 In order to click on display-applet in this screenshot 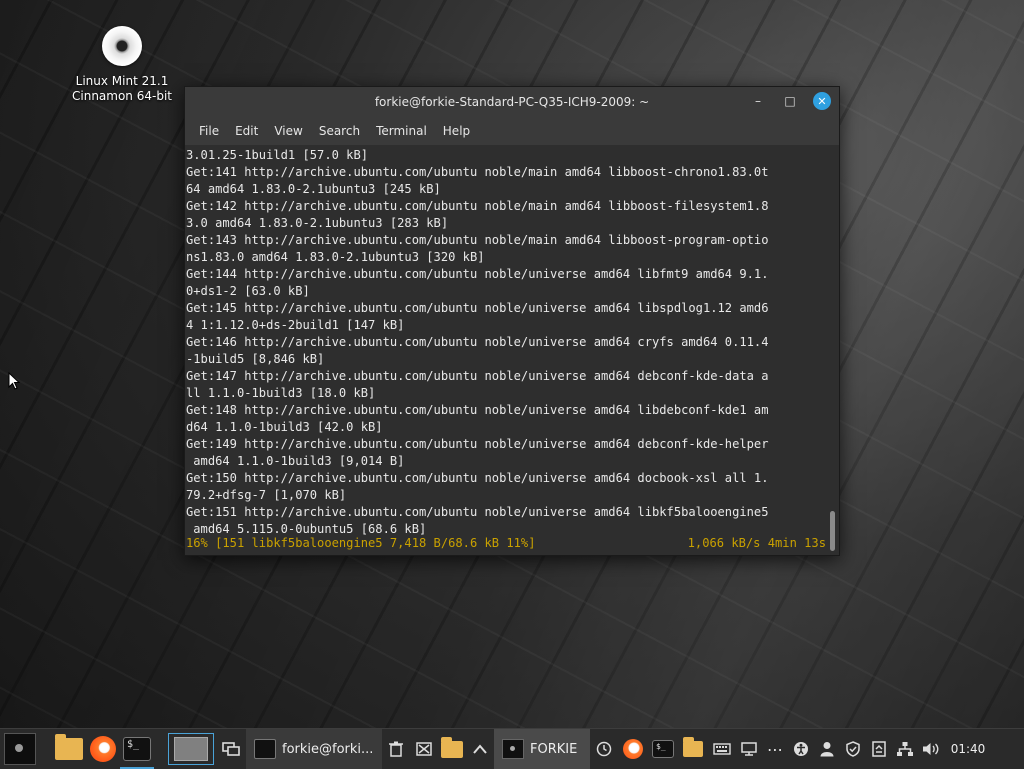, I will do `click(749, 749)`.